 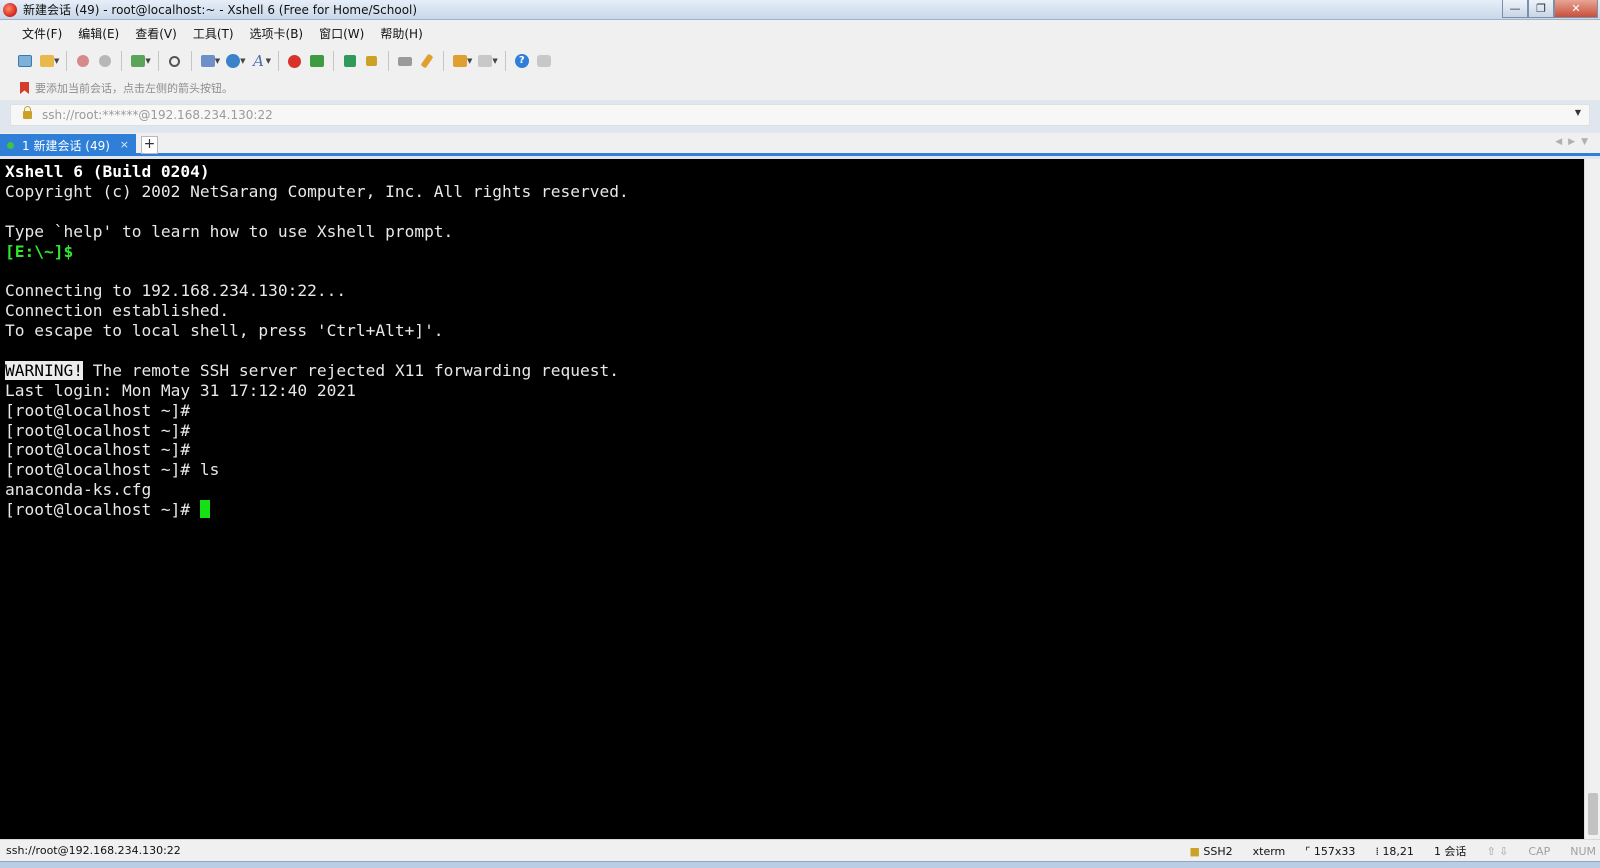 What do you see at coordinates (180, 390) in the screenshot?
I see `terminal-line: Last login: Mon May 31 17:12:40 2021` at bounding box center [180, 390].